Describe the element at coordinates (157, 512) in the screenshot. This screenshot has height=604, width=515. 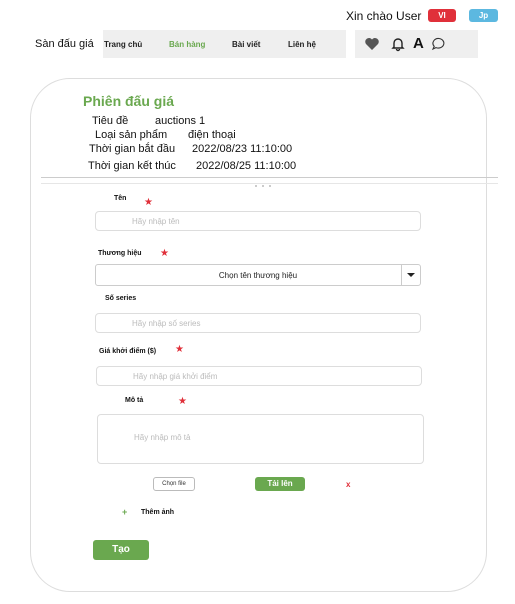
I see `add-image-link: Thêm ảnh` at that location.